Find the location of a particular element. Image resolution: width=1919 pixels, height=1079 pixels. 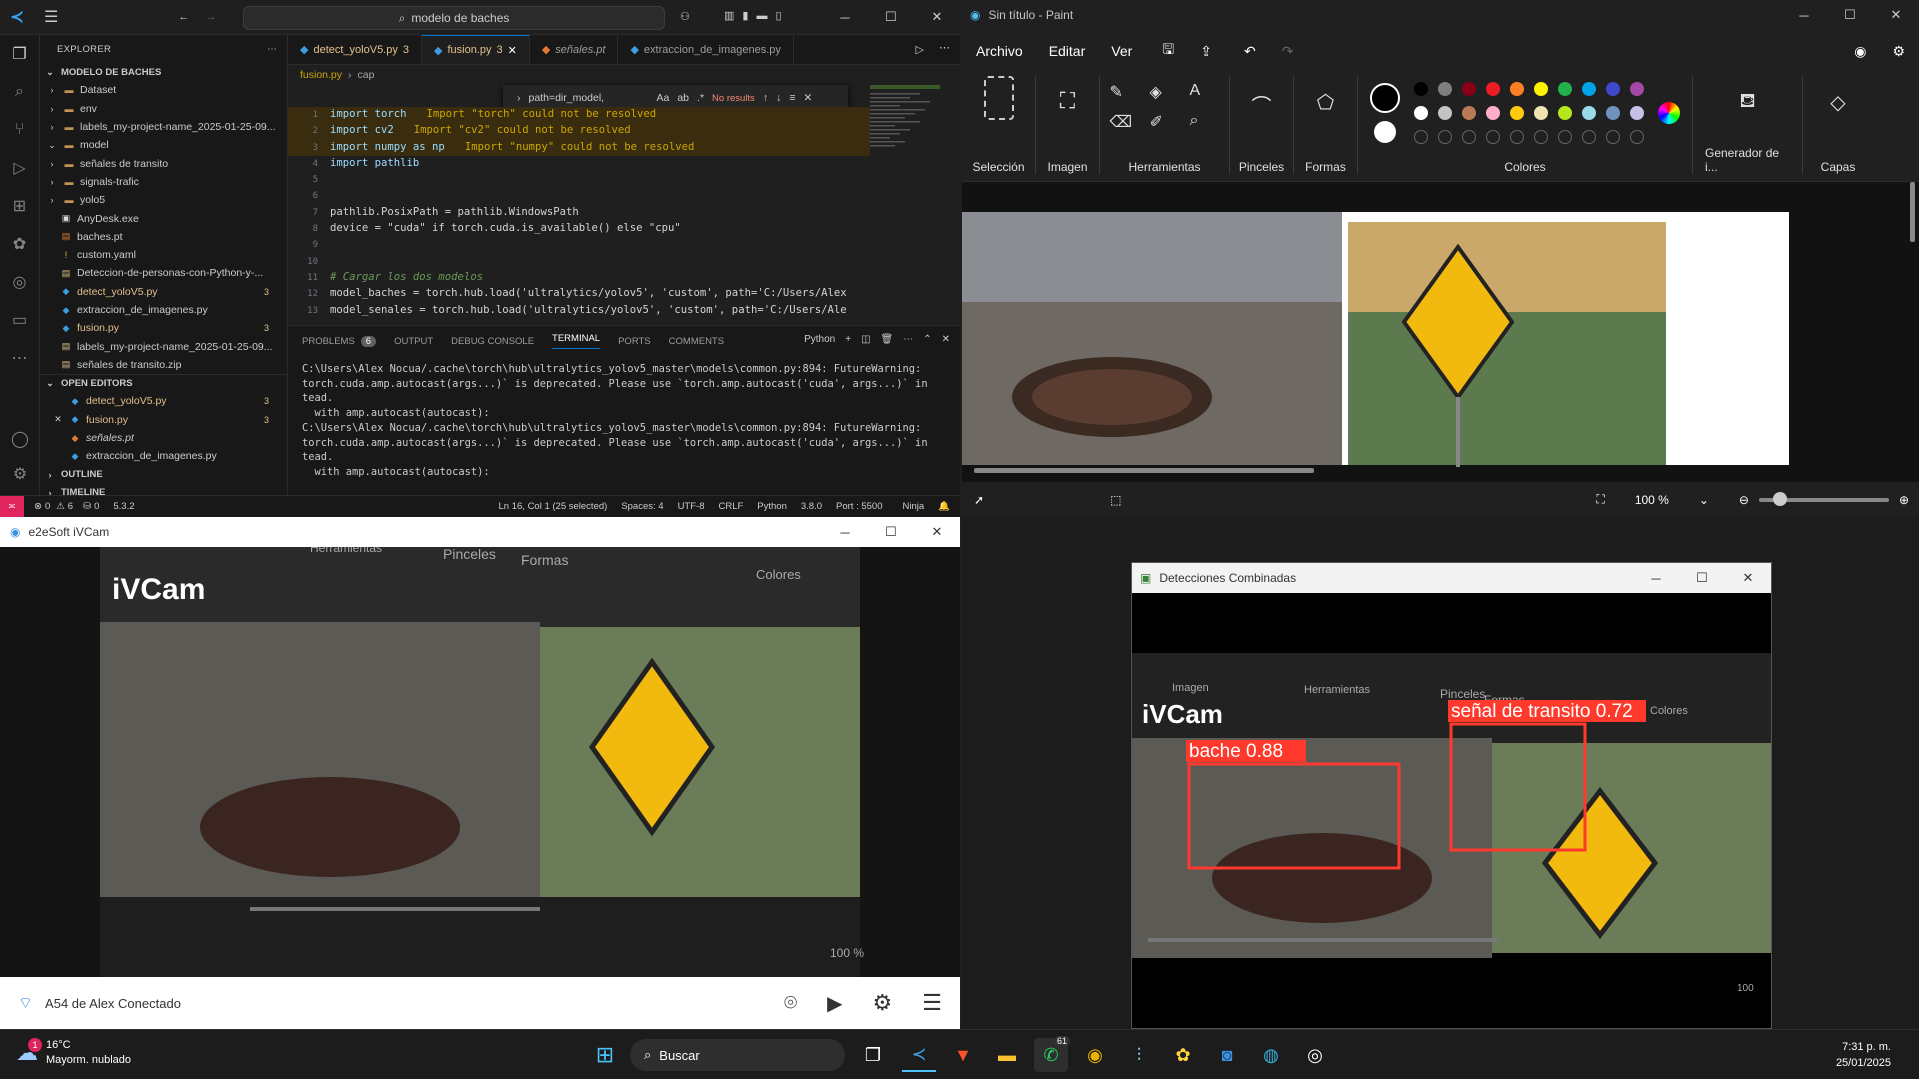

editor-tab: ◆ detect_yoloV5.py 3 is located at coordinates (355, 49).